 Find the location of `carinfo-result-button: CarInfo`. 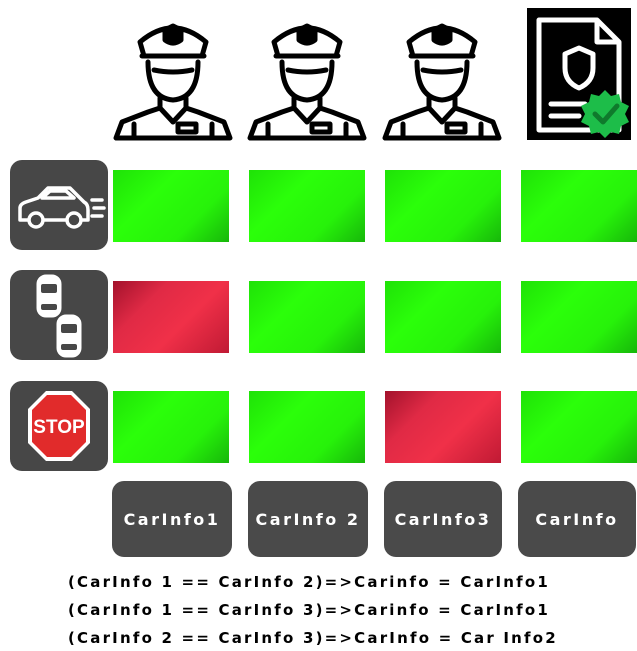

carinfo-result-button: CarInfo is located at coordinates (577, 519).